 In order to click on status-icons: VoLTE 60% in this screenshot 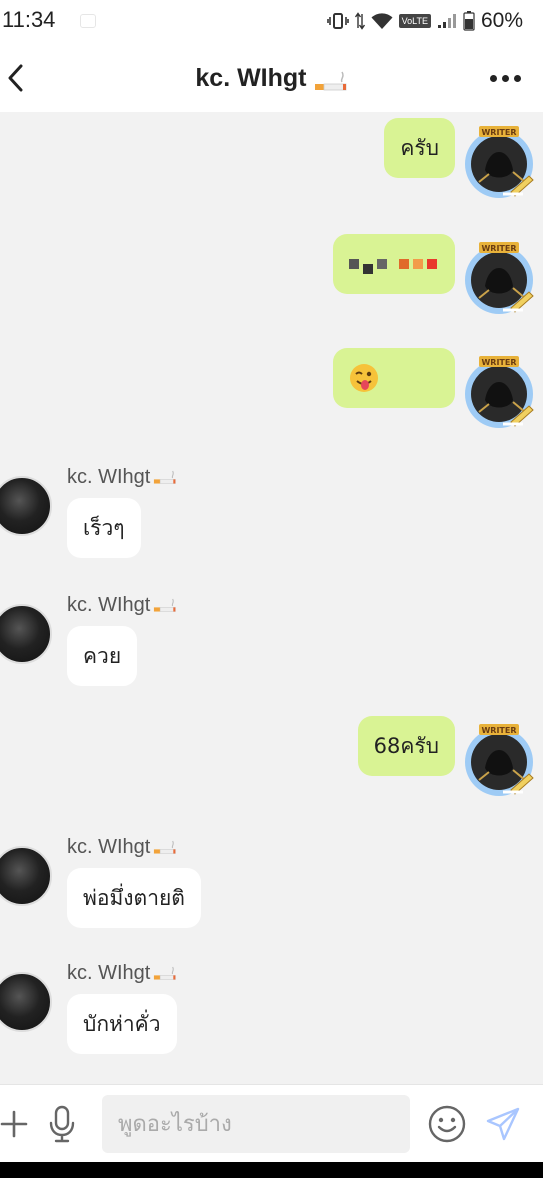, I will do `click(424, 21)`.